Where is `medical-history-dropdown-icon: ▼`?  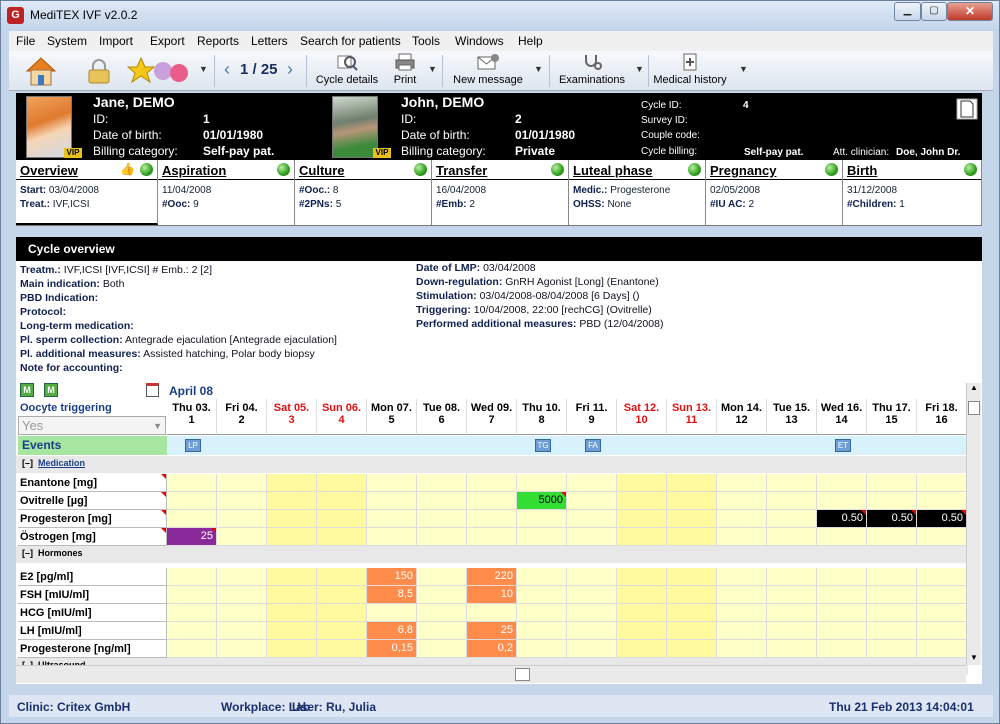
medical-history-dropdown-icon: ▼ is located at coordinates (743, 69).